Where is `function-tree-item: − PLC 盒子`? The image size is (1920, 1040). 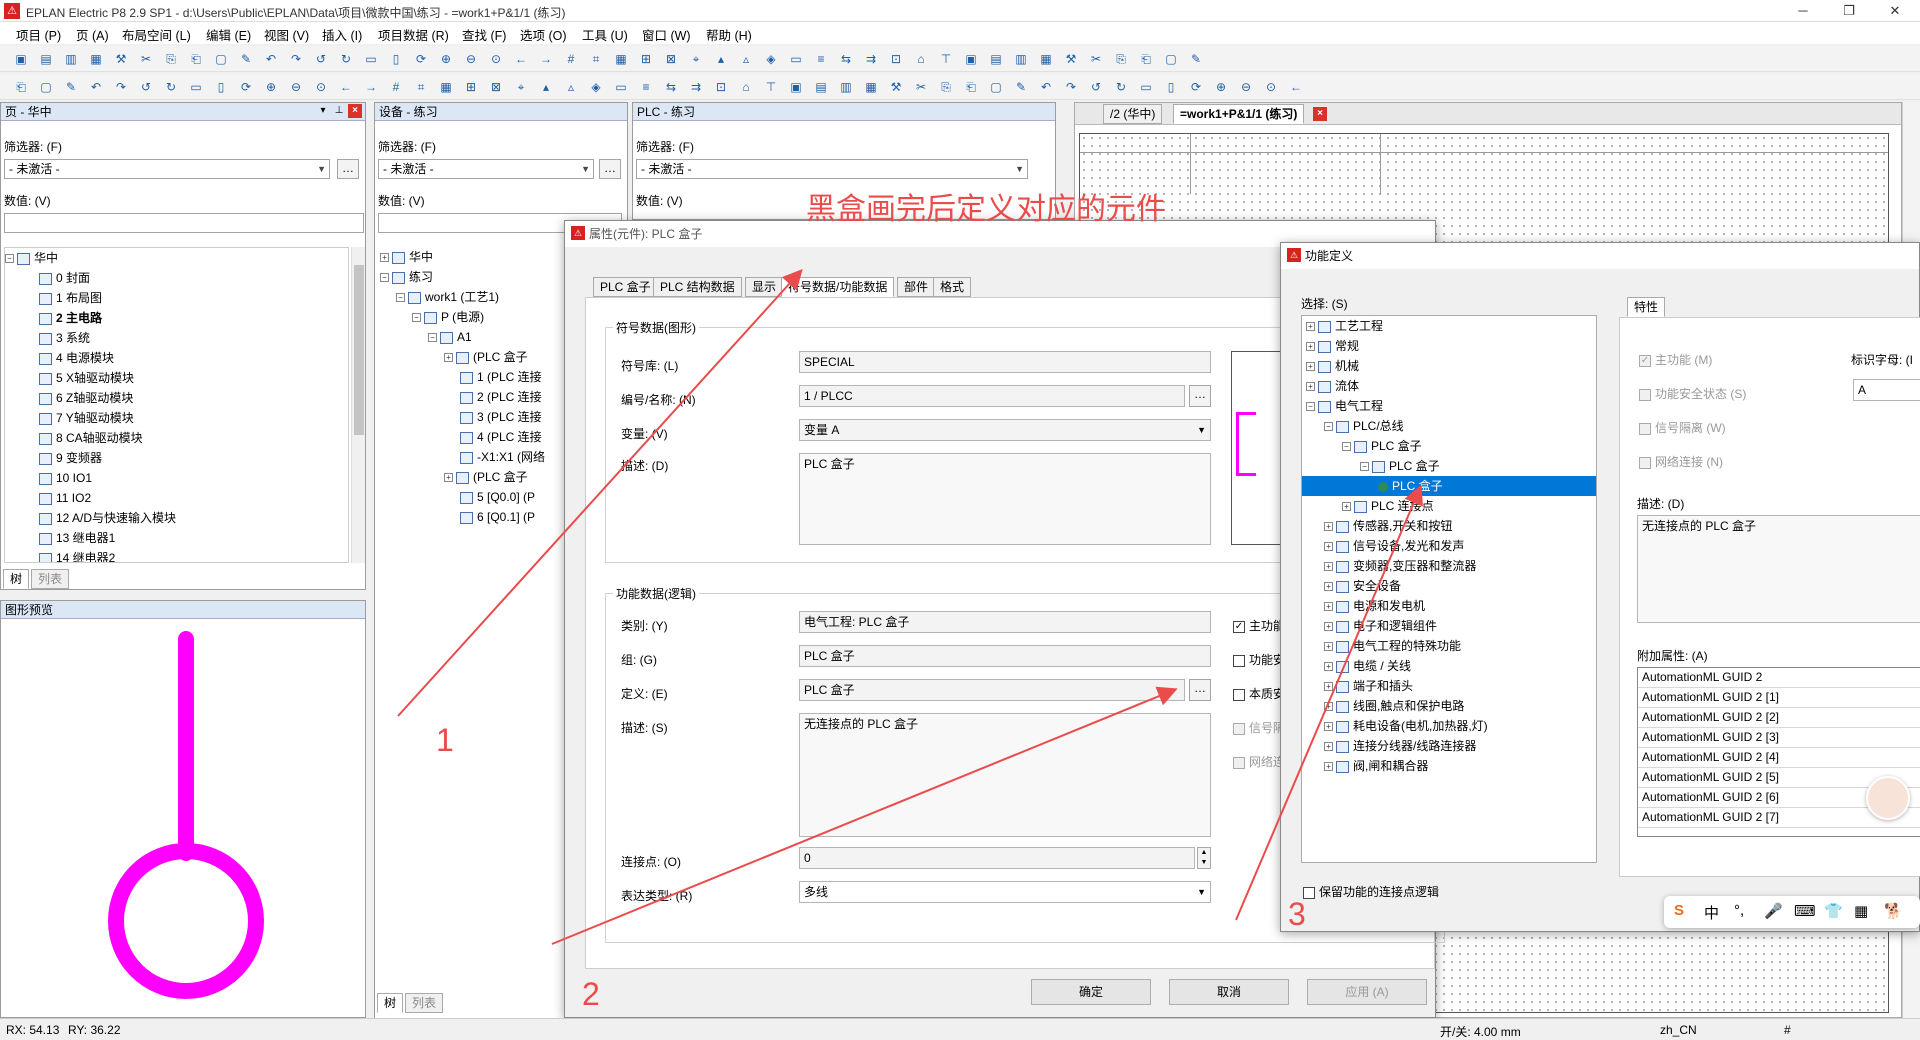
function-tree-item: − PLC 盒子 is located at coordinates (1449, 466).